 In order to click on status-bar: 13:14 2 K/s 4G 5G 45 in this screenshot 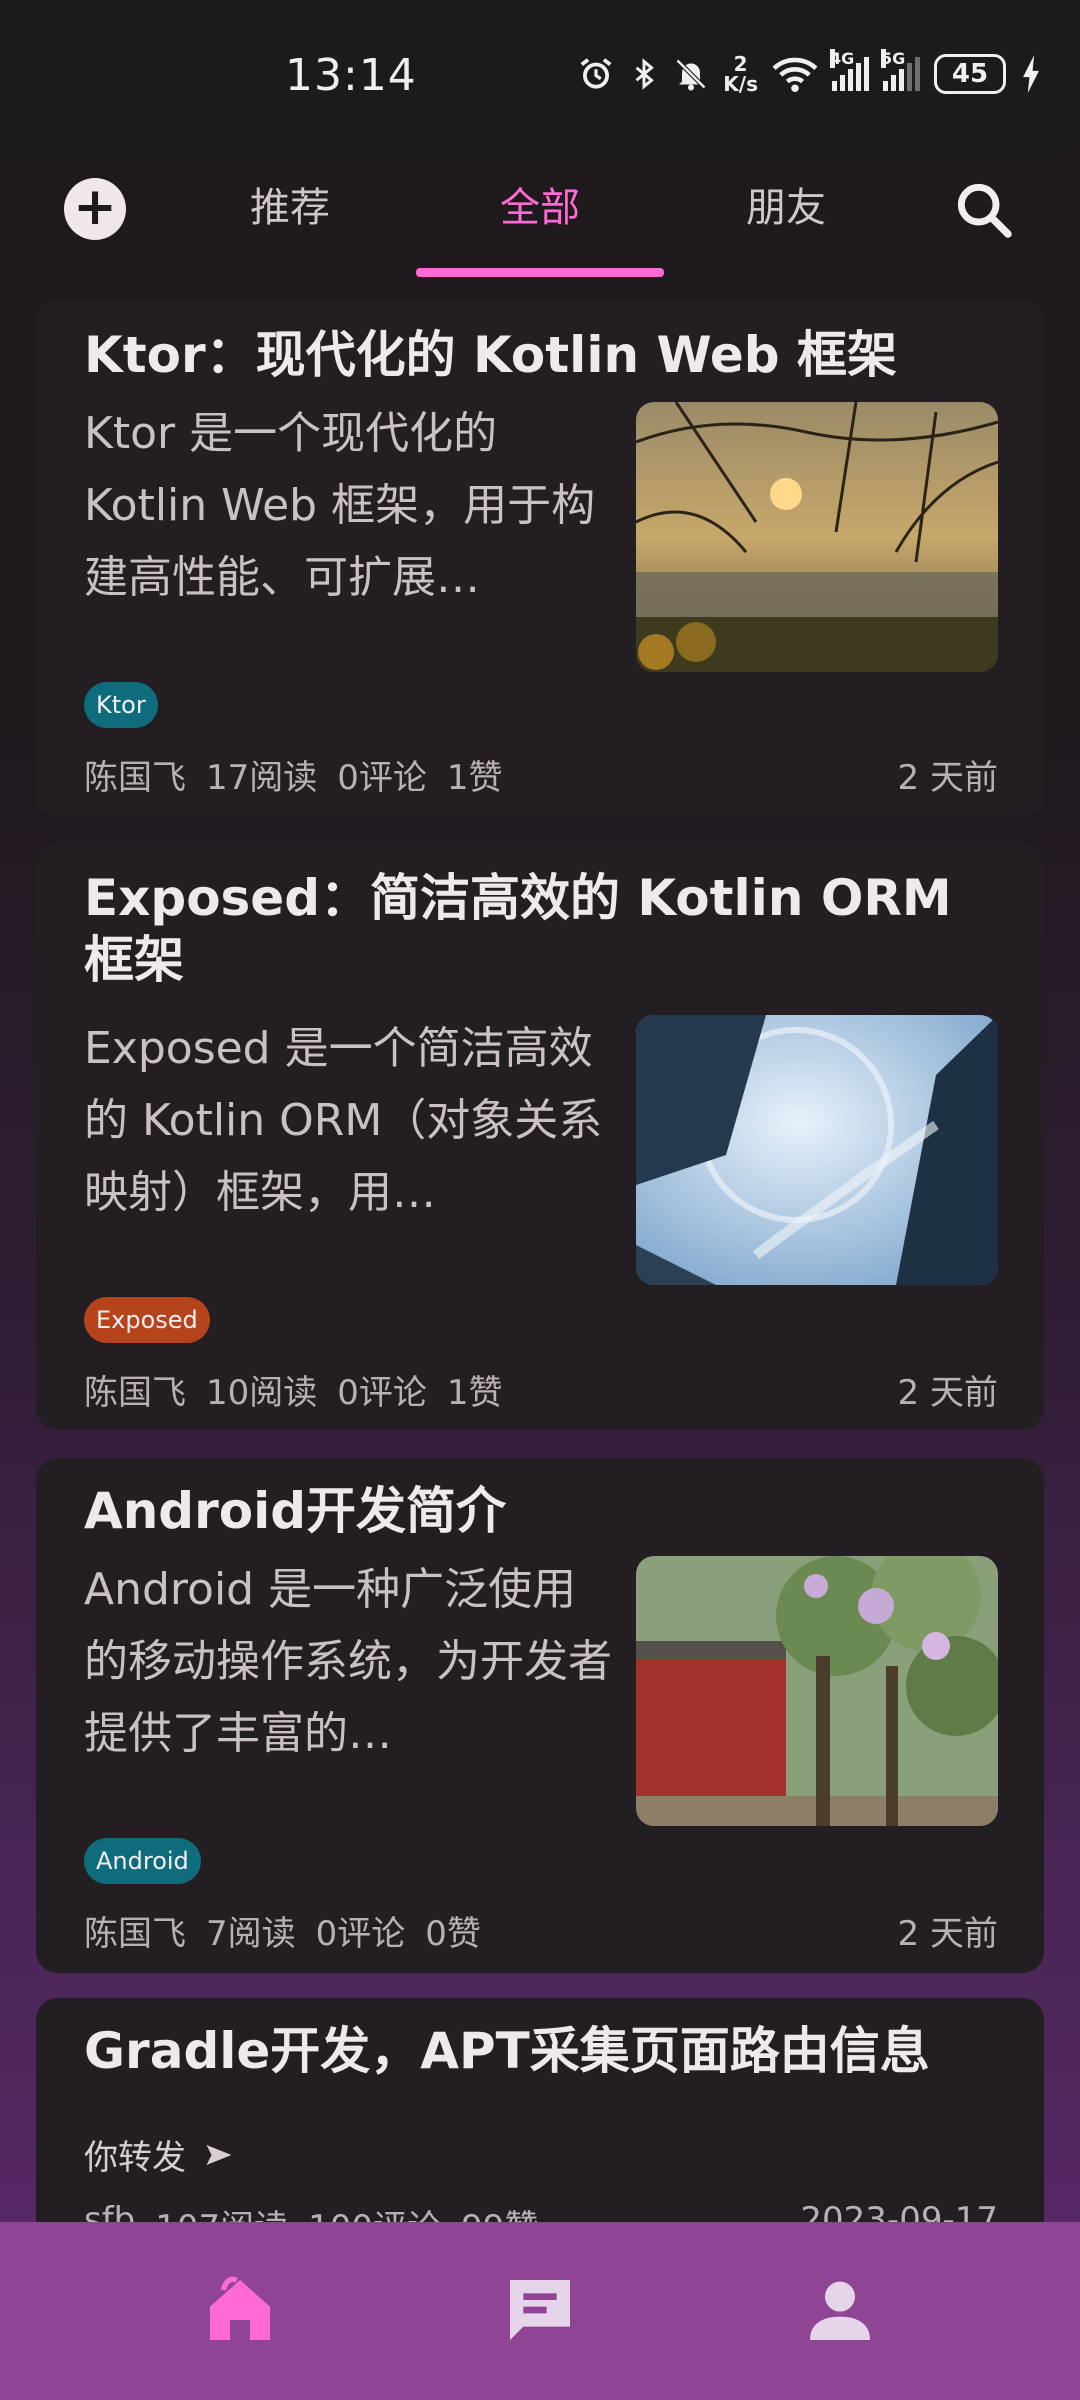, I will do `click(540, 75)`.